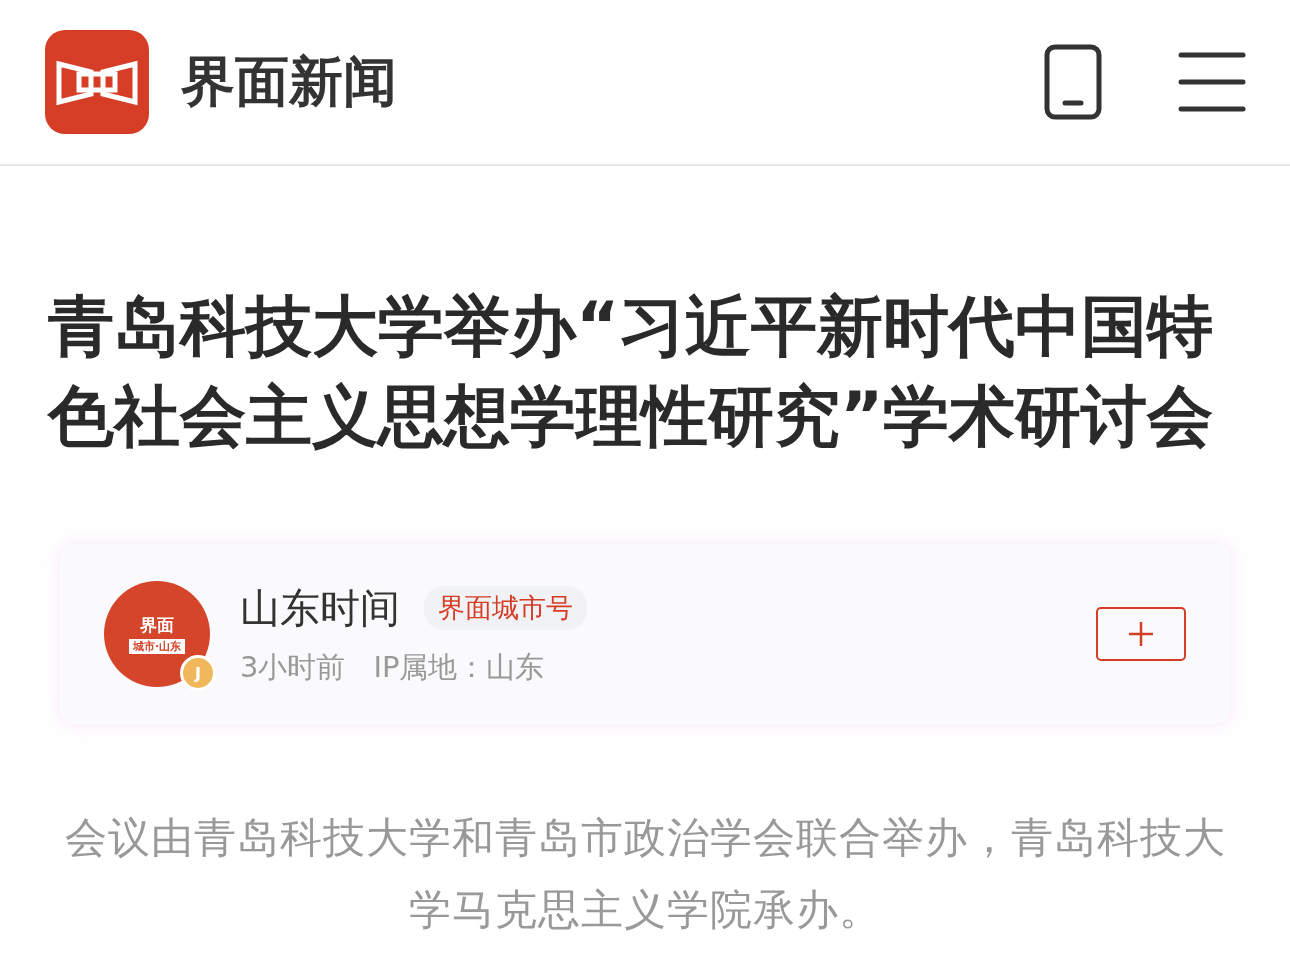 Image resolution: width=1290 pixels, height=972 pixels. I want to click on logo-icon, so click(97, 82).